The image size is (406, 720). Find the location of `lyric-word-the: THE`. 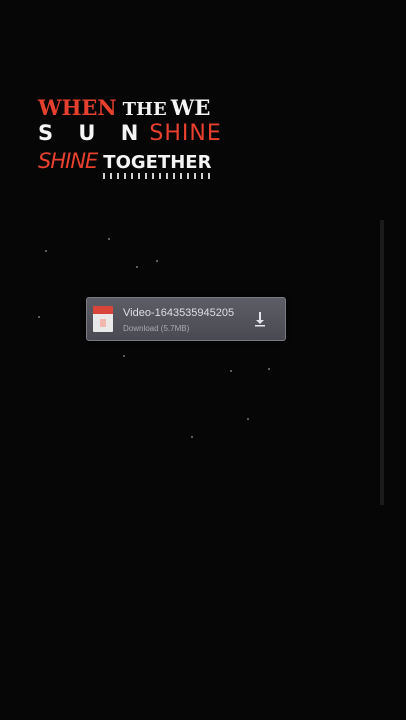

lyric-word-the: THE is located at coordinates (144, 109).